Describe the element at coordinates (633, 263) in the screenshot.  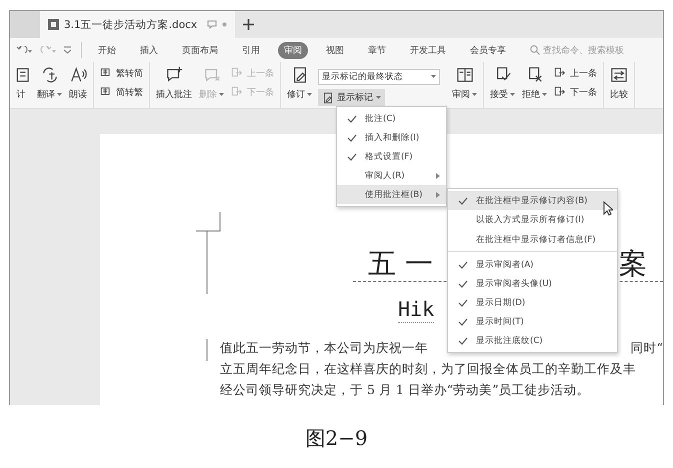
I see `document-title: 案` at that location.